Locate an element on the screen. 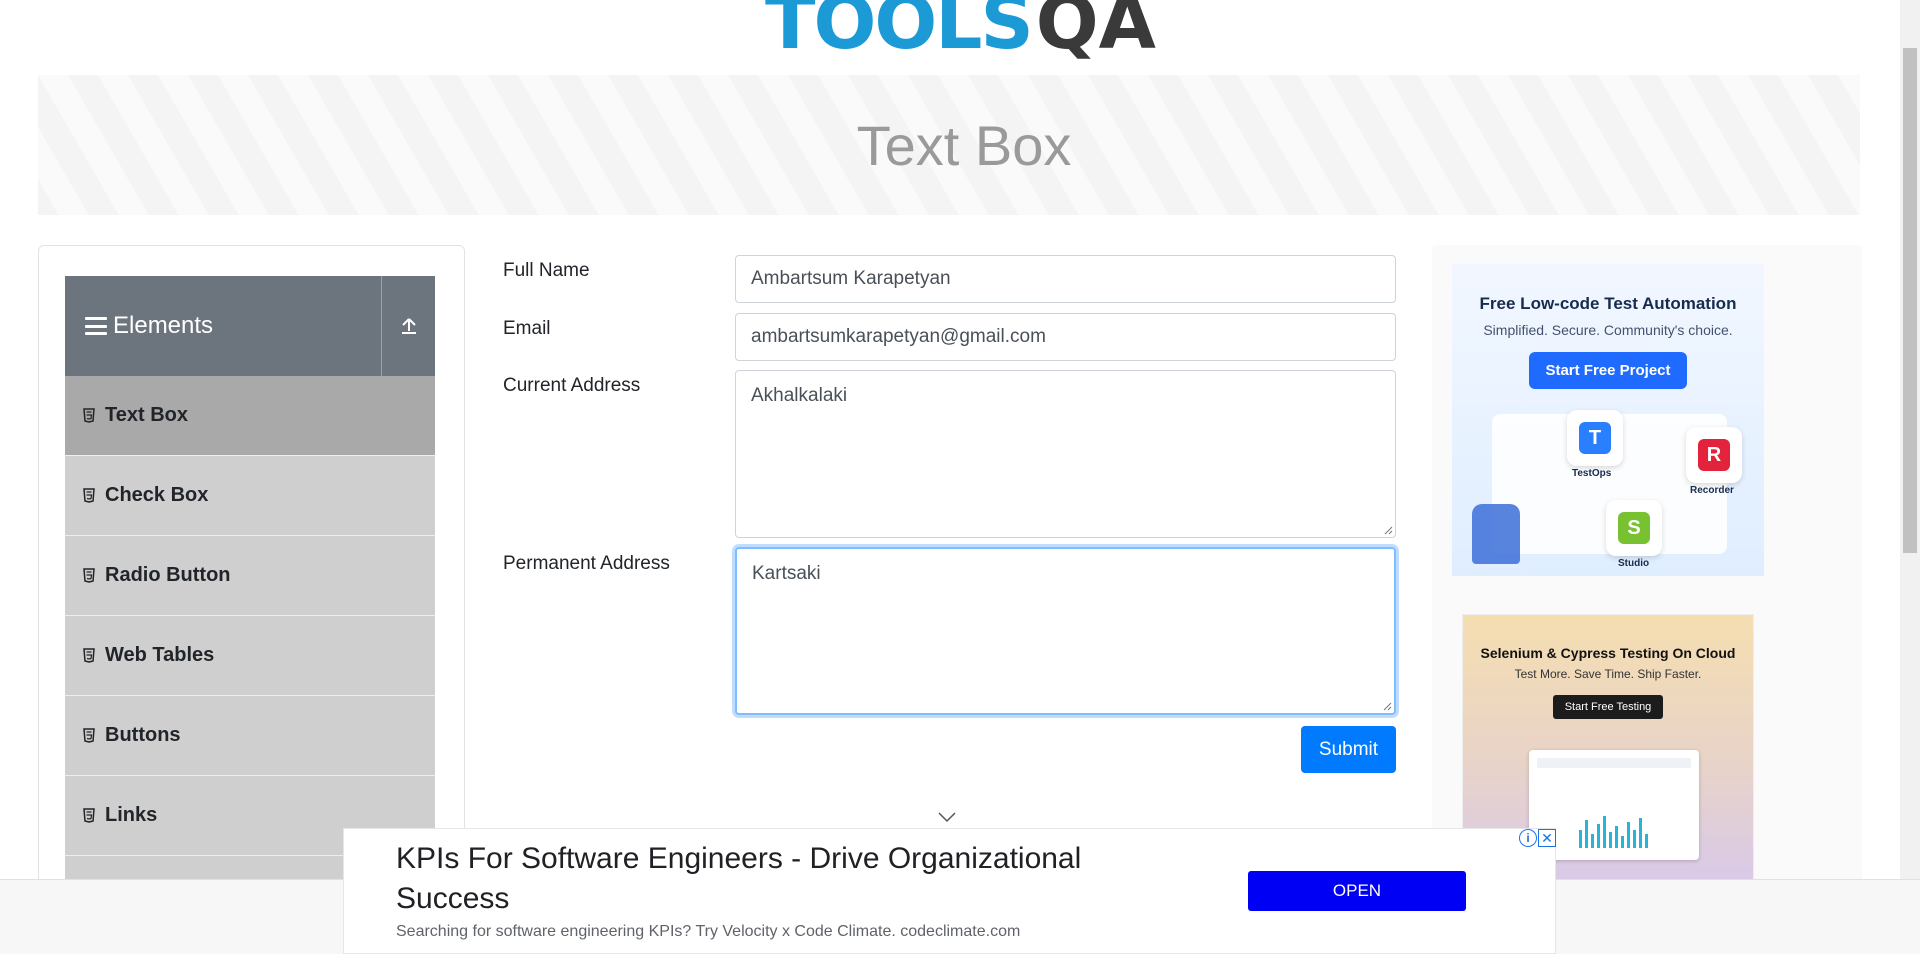 The image size is (1920, 954). current-address-label: Current Address is located at coordinates (572, 385).